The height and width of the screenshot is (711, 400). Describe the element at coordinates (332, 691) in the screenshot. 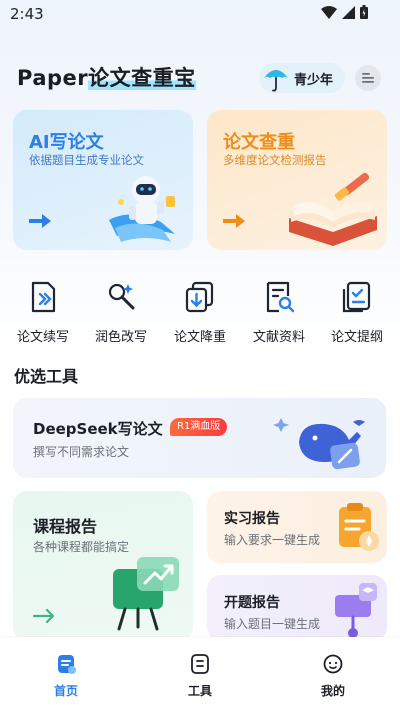

I see `nav-me-label: 我的` at that location.